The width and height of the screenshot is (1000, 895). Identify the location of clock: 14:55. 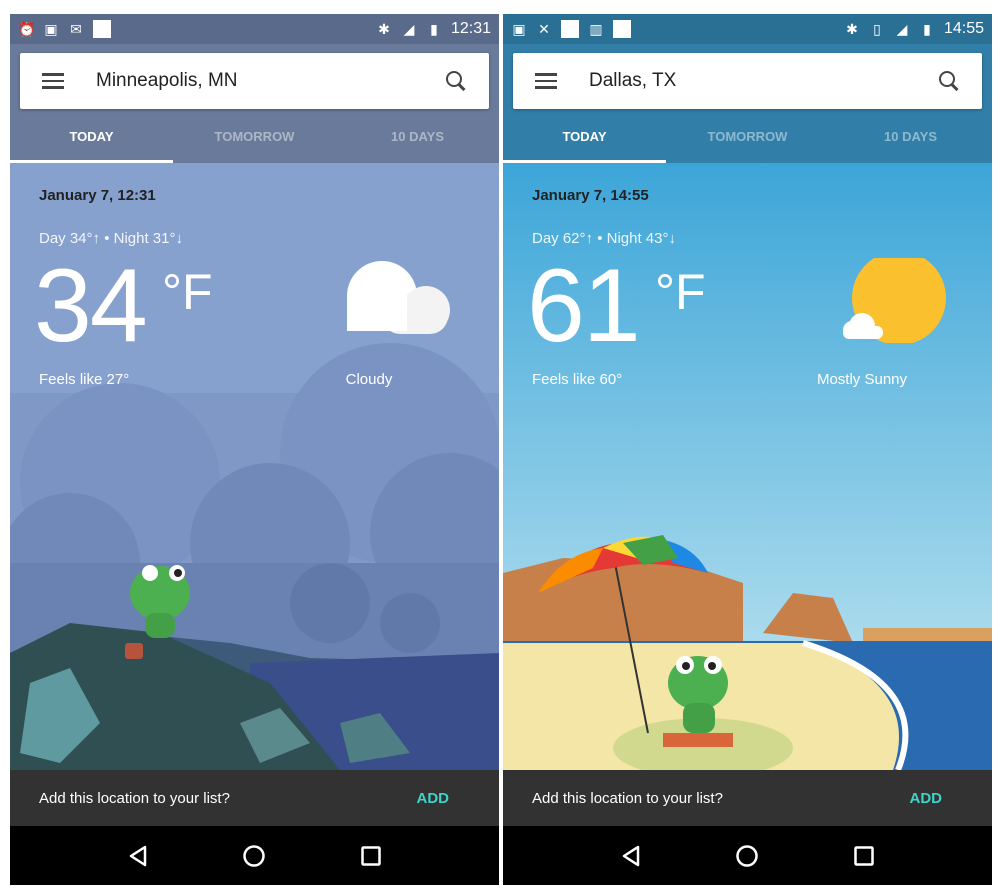
(963, 28).